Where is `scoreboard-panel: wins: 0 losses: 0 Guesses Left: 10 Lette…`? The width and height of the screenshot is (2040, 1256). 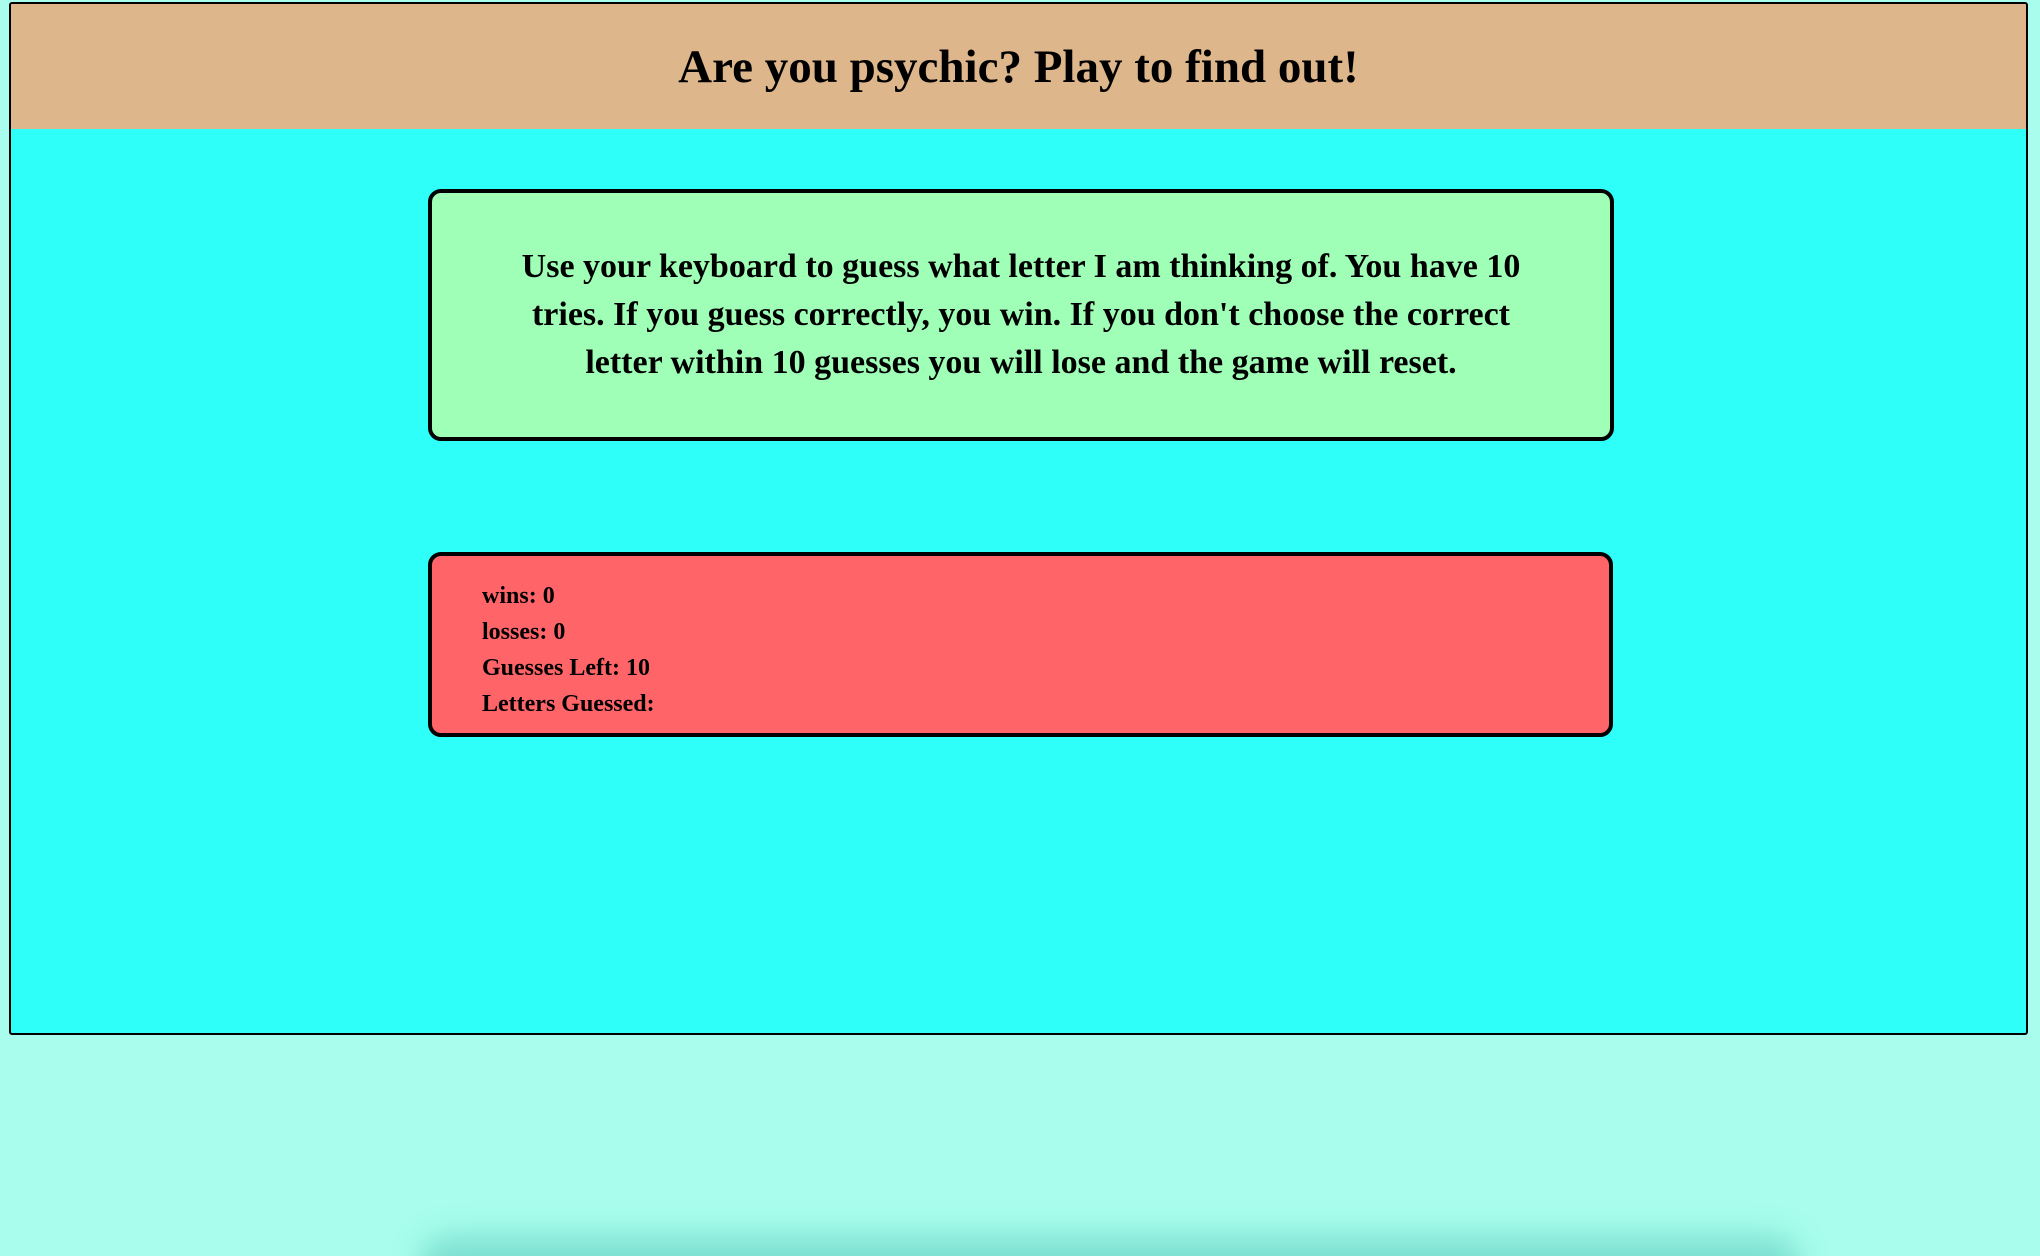
scoreboard-panel: wins: 0 losses: 0 Guesses Left: 10 Lette… is located at coordinates (1020, 644).